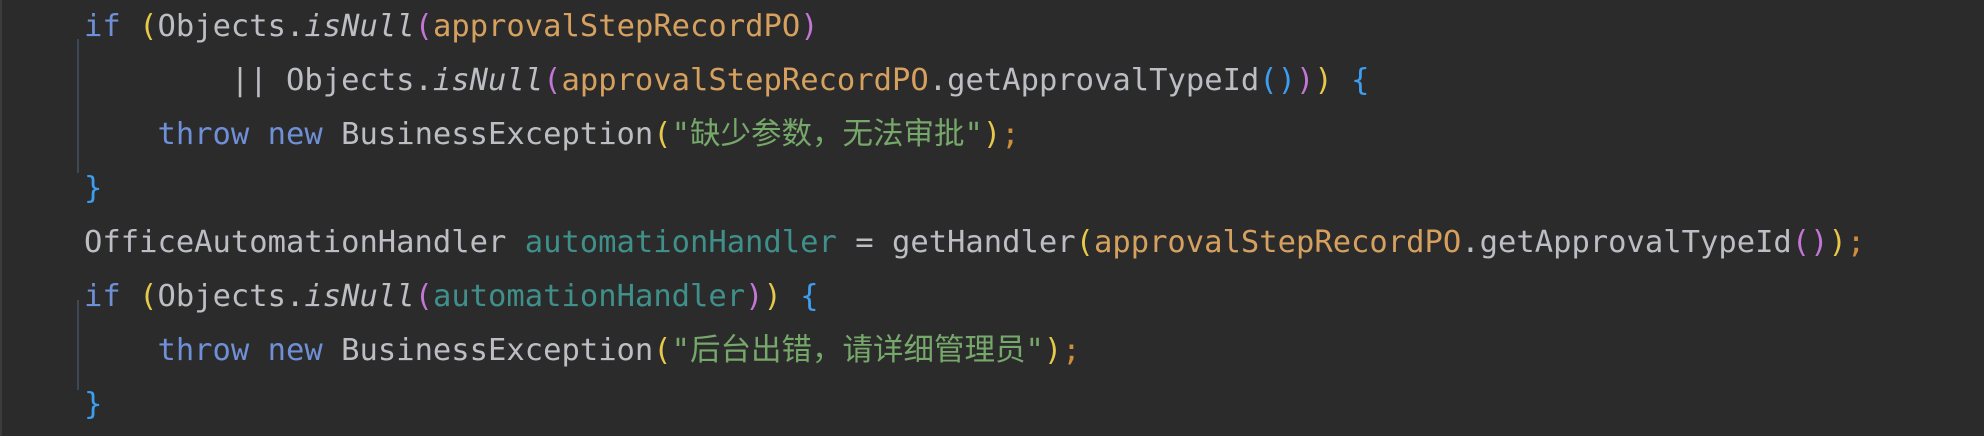 This screenshot has width=1984, height=436. What do you see at coordinates (983, 242) in the screenshot?
I see `code-token: getHandler` at bounding box center [983, 242].